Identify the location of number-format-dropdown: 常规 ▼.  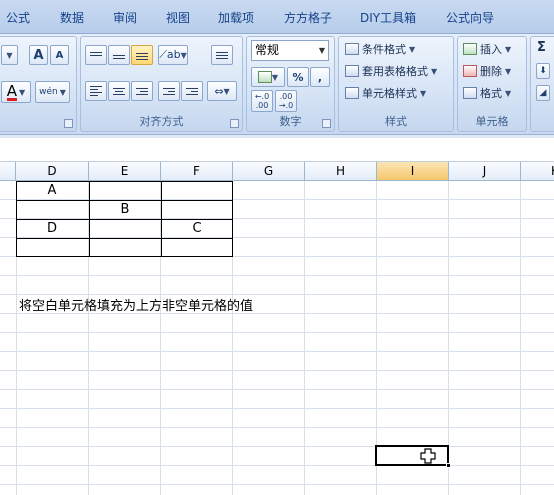
(290, 50).